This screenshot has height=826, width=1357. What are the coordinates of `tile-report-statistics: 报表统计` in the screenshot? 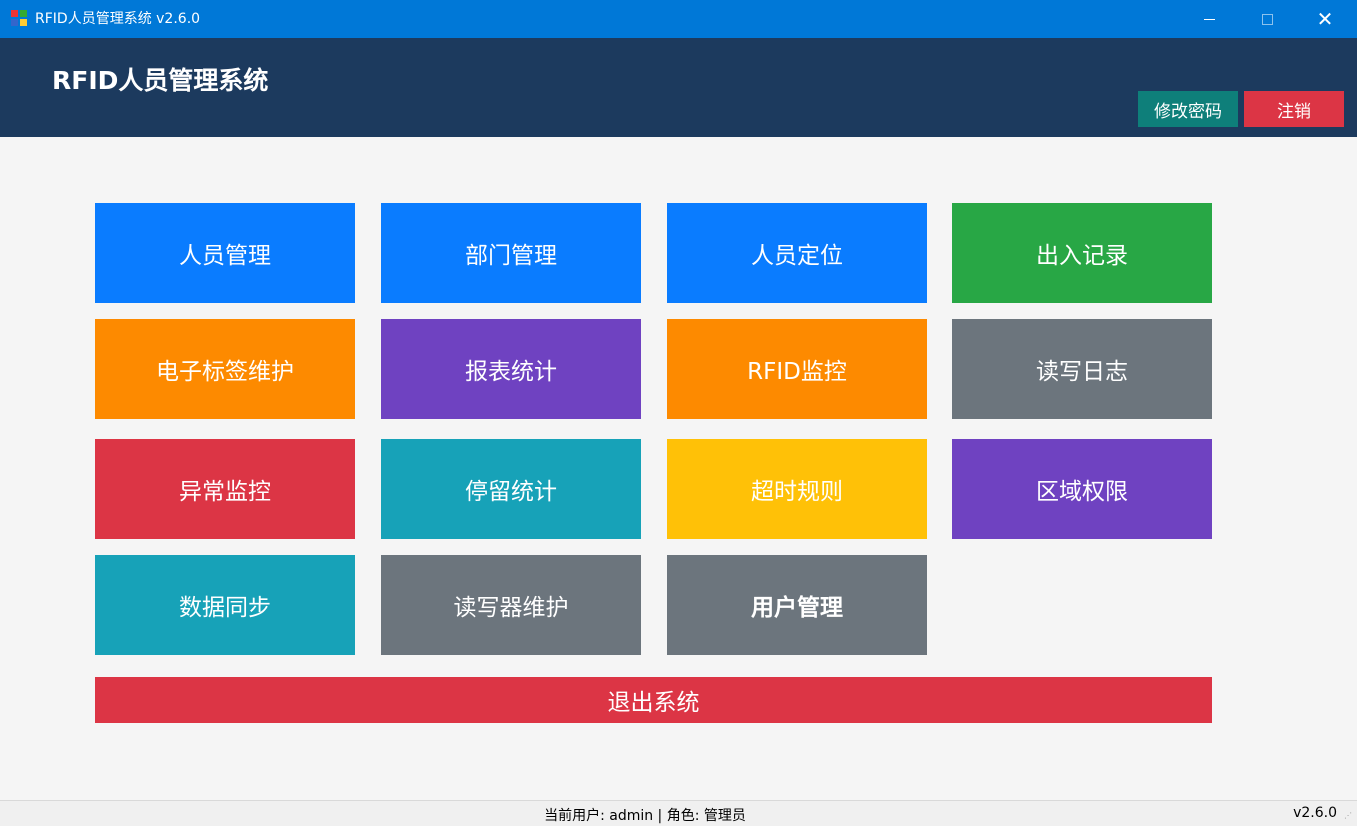 It's located at (511, 369).